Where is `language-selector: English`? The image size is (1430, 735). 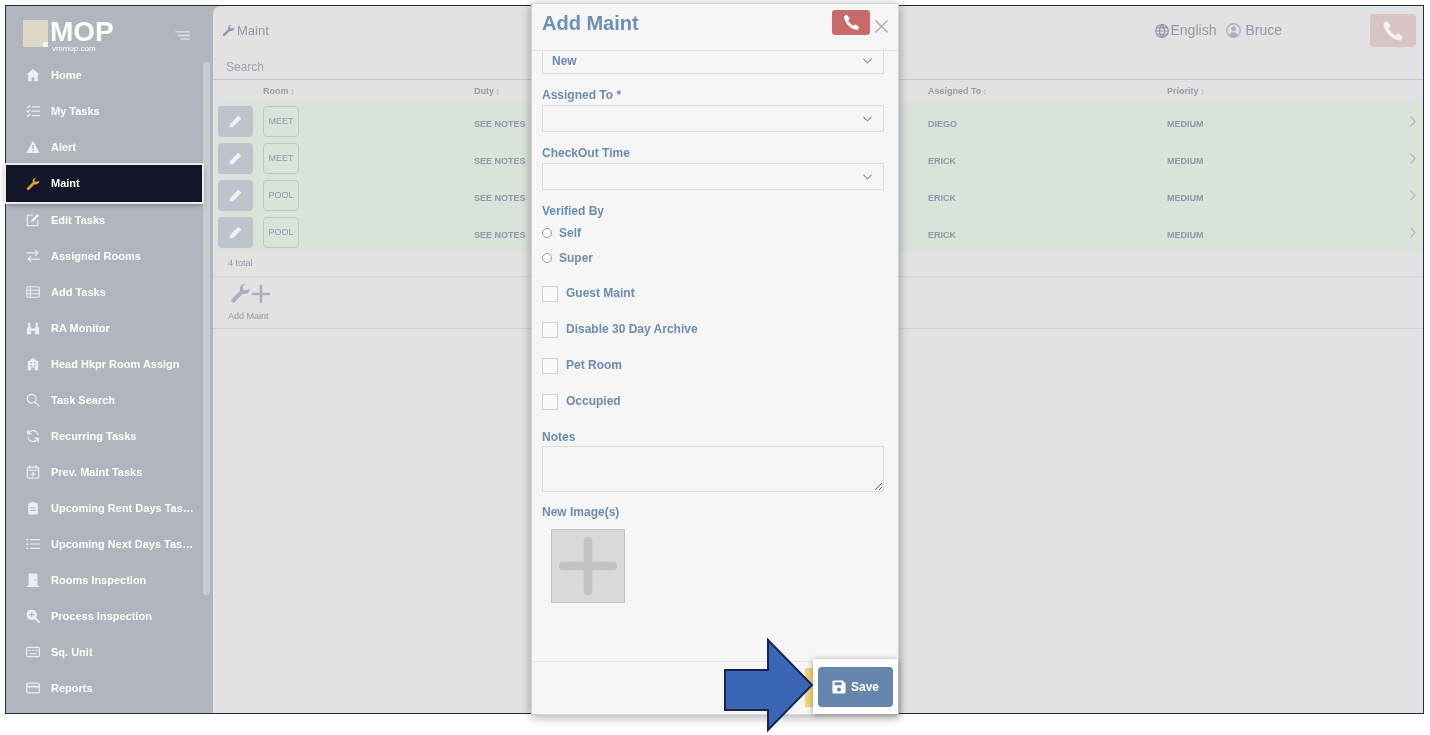
language-selector: English is located at coordinates (1193, 30).